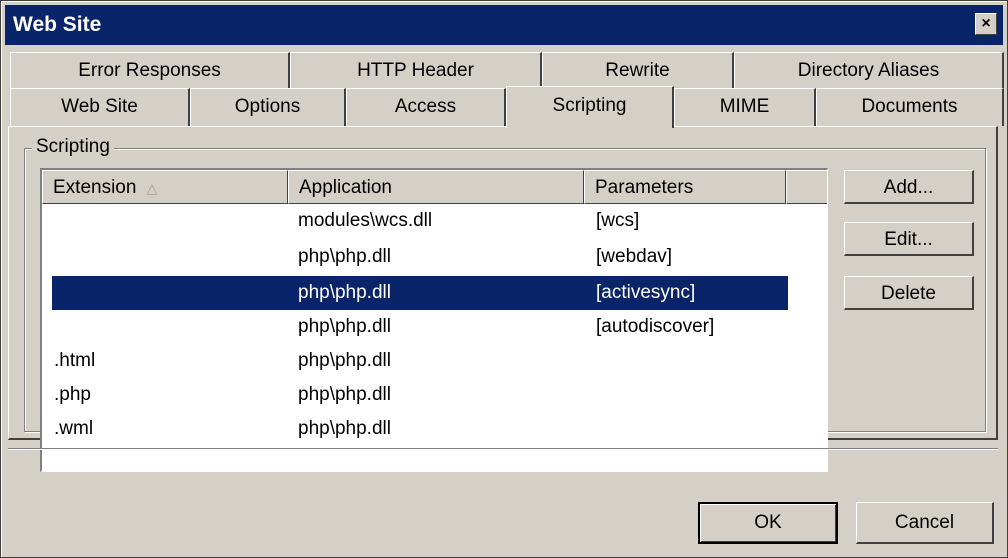 The height and width of the screenshot is (558, 1008). What do you see at coordinates (909, 293) in the screenshot?
I see `delete-button: Delete` at bounding box center [909, 293].